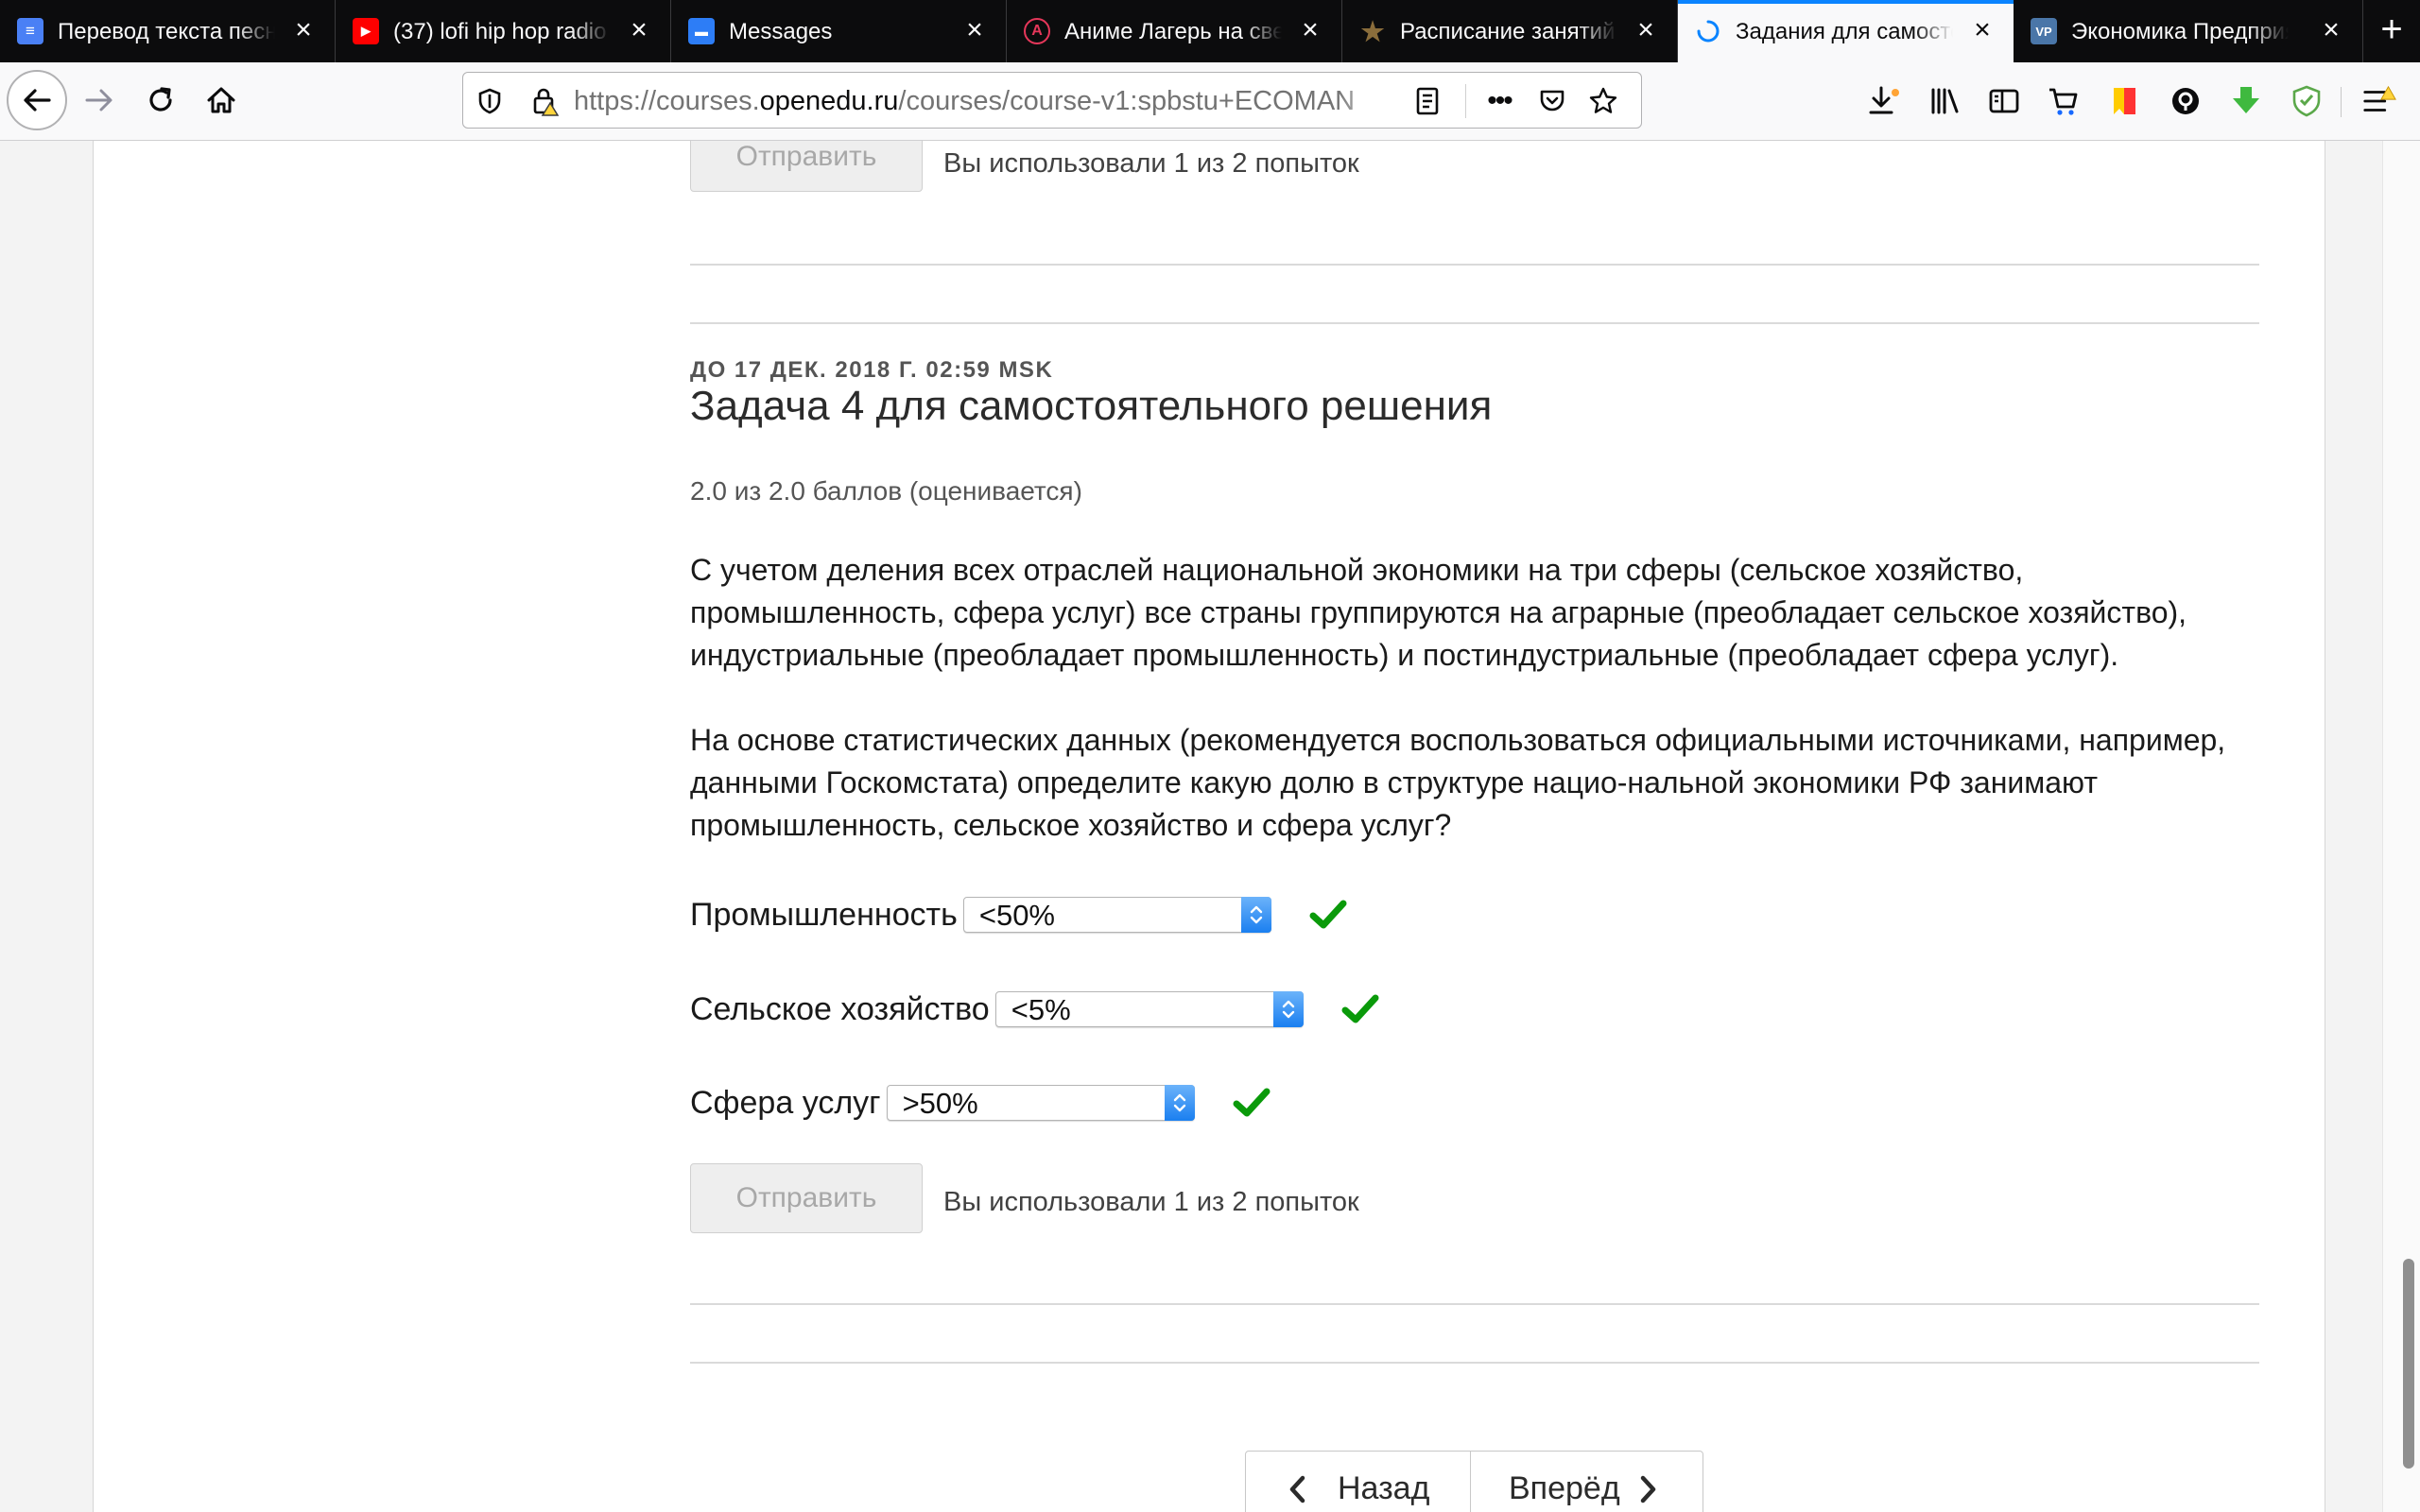  I want to click on question-label: Сельское хозяйство, so click(840, 1008).